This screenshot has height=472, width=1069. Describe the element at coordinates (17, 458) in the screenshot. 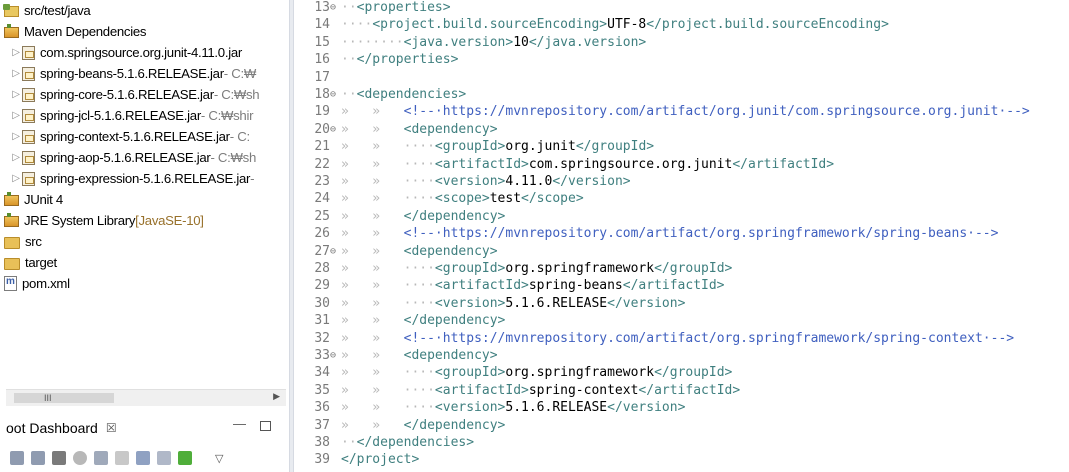

I see `start-icon` at that location.